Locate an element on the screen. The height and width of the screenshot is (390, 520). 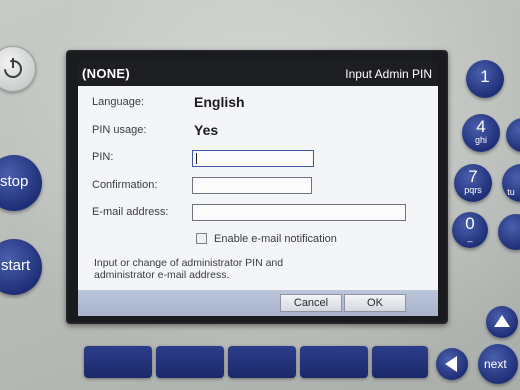
email-notification-label: Enable e-mail notification is located at coordinates (275, 239).